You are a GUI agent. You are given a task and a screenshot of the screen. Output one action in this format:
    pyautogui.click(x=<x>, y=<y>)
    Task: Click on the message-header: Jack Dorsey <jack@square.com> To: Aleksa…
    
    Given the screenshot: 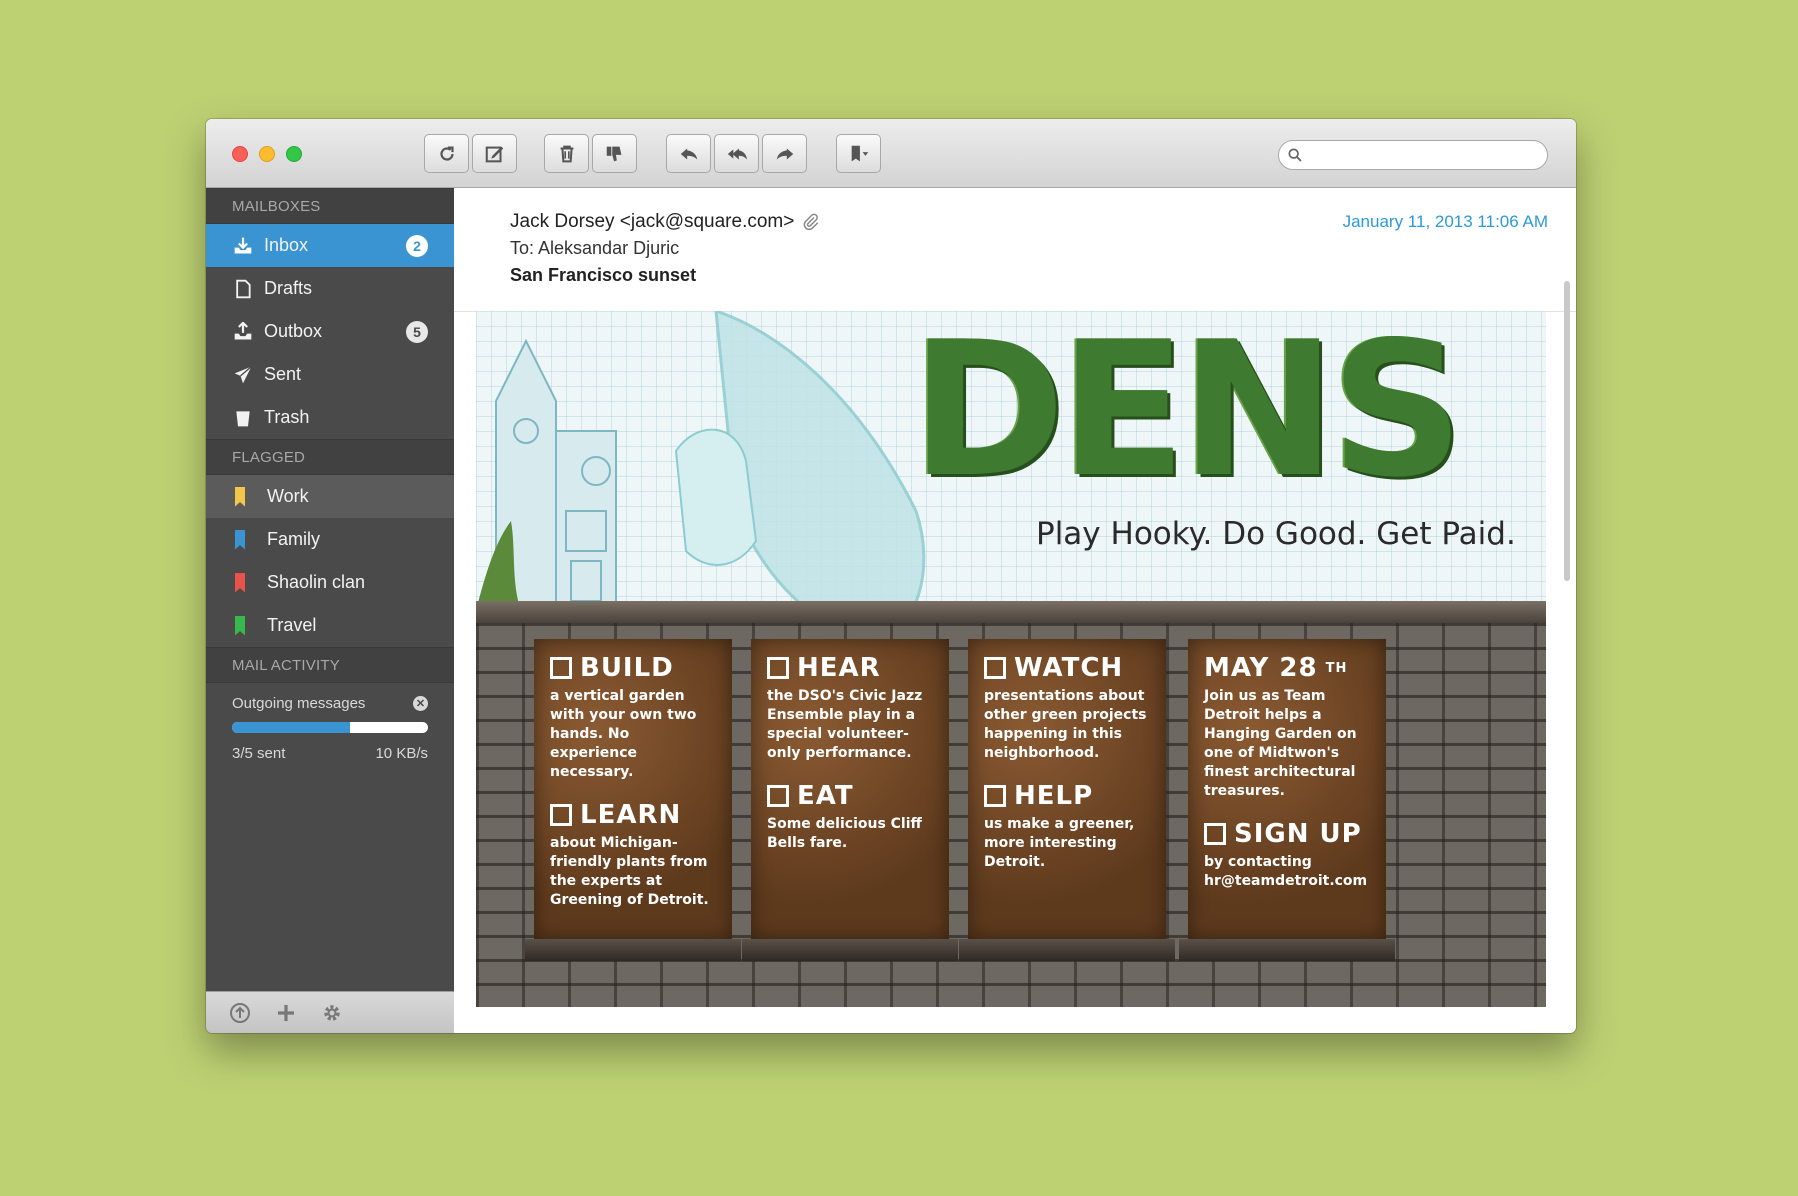 What is the action you would take?
    pyautogui.click(x=1015, y=250)
    